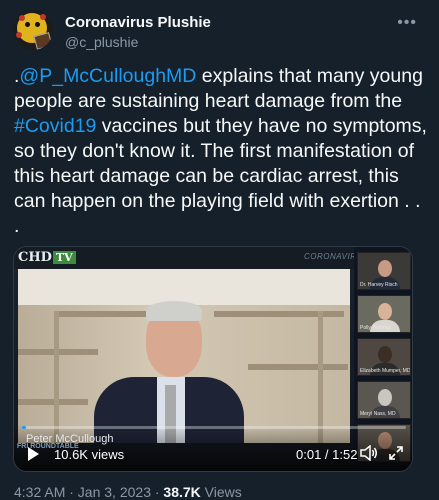 This screenshot has height=500, width=439. I want to click on author-name: Coronavirus Plushie, so click(138, 22).